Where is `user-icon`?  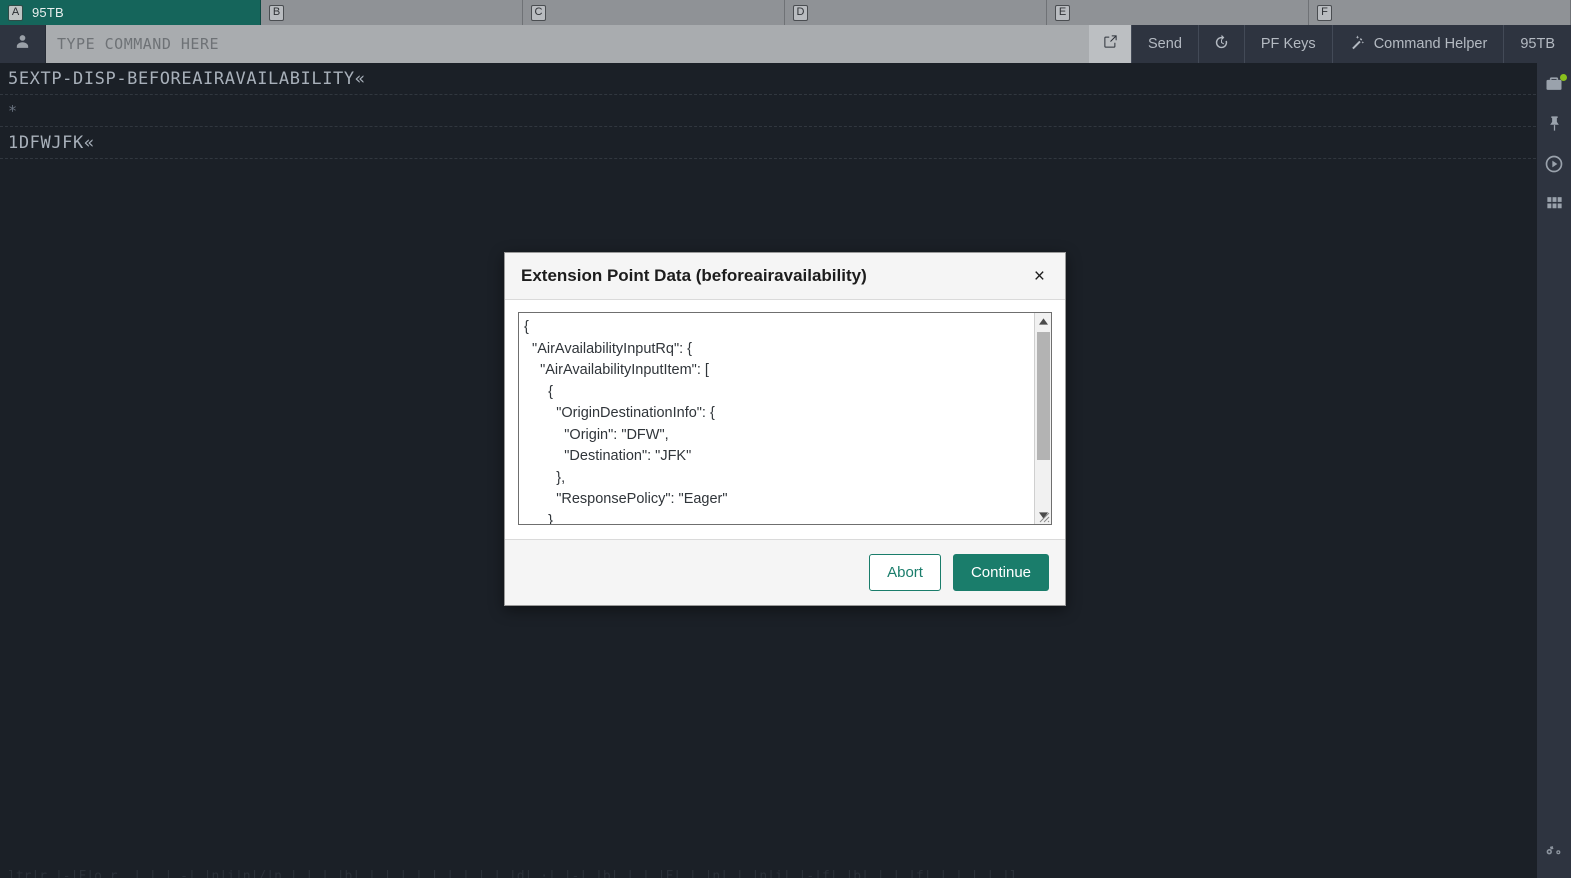 user-icon is located at coordinates (22, 44).